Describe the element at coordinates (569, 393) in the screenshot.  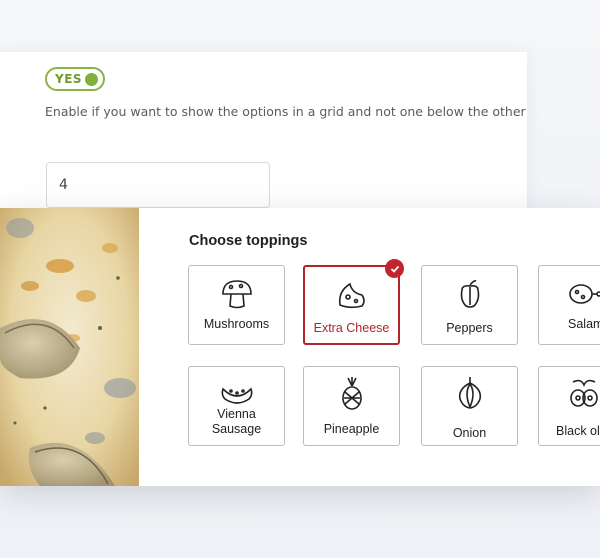
I see `olives-icon` at that location.